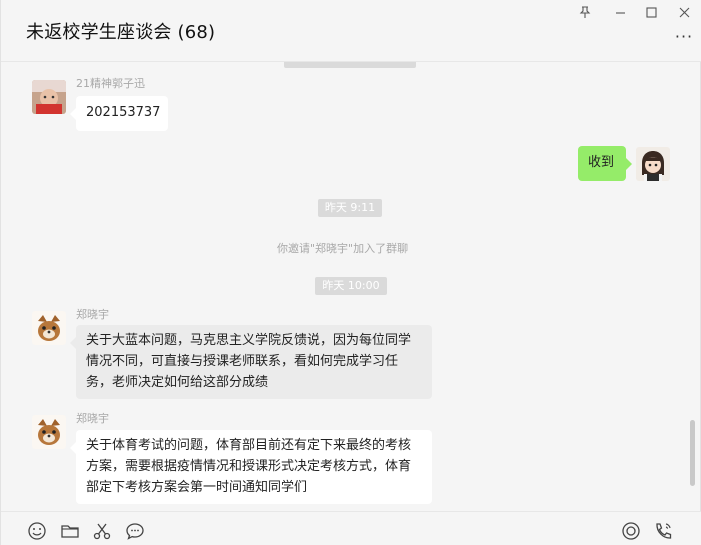 The width and height of the screenshot is (701, 545). Describe the element at coordinates (651, 12) in the screenshot. I see `maximize-icon` at that location.